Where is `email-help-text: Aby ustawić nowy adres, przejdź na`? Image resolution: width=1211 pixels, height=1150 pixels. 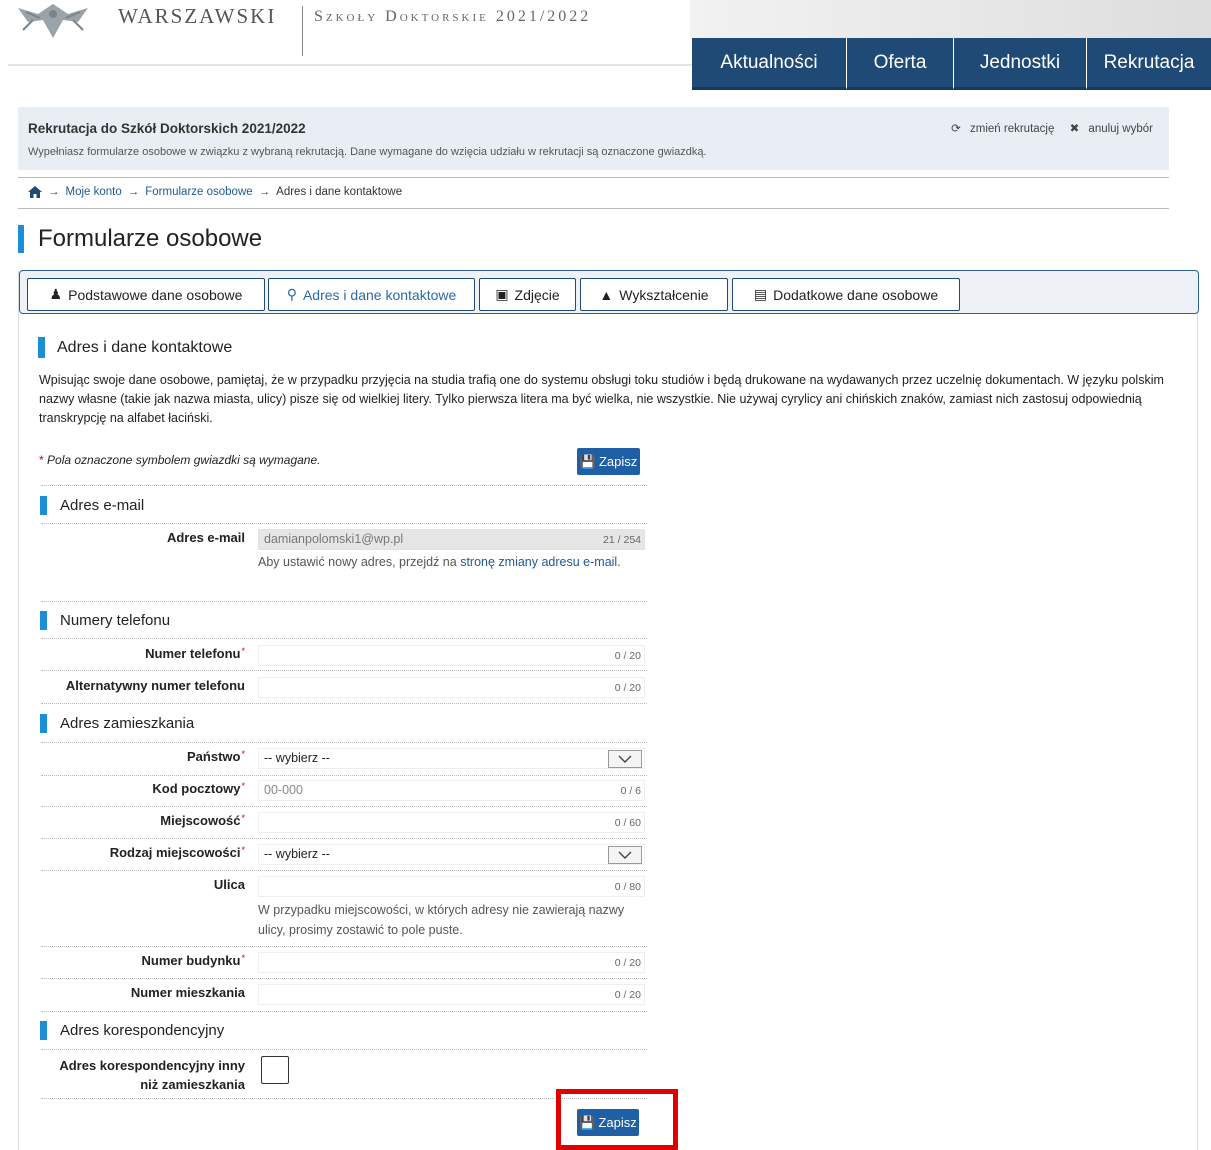 email-help-text: Aby ustawić nowy adres, przejdź na is located at coordinates (357, 562).